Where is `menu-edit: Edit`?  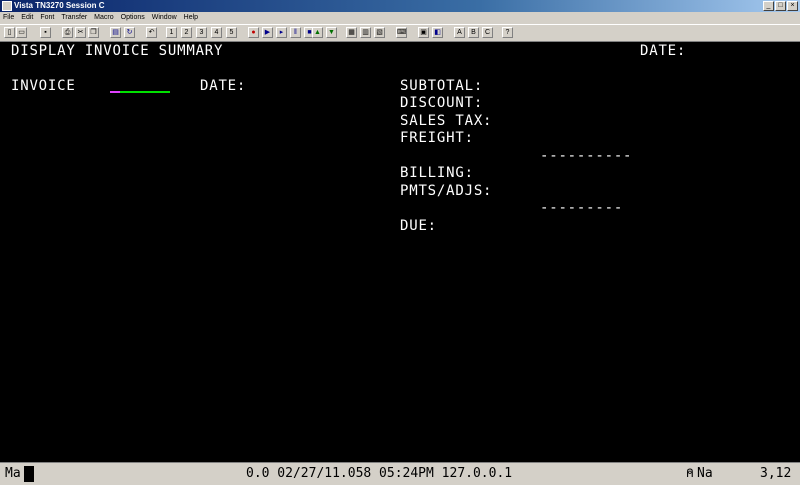
menu-edit: Edit is located at coordinates (27, 18).